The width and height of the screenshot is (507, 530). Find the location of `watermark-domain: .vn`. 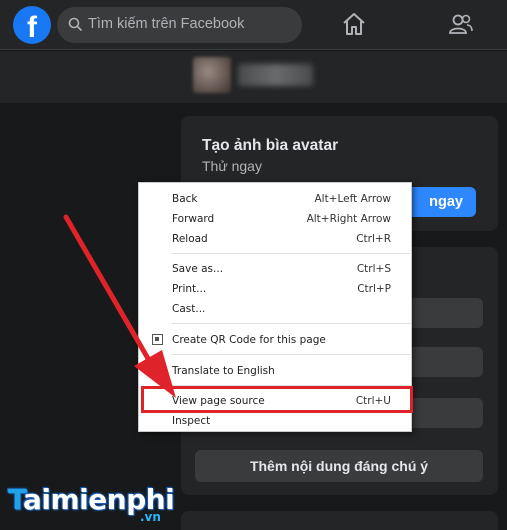

watermark-domain: .vn is located at coordinates (150, 517).